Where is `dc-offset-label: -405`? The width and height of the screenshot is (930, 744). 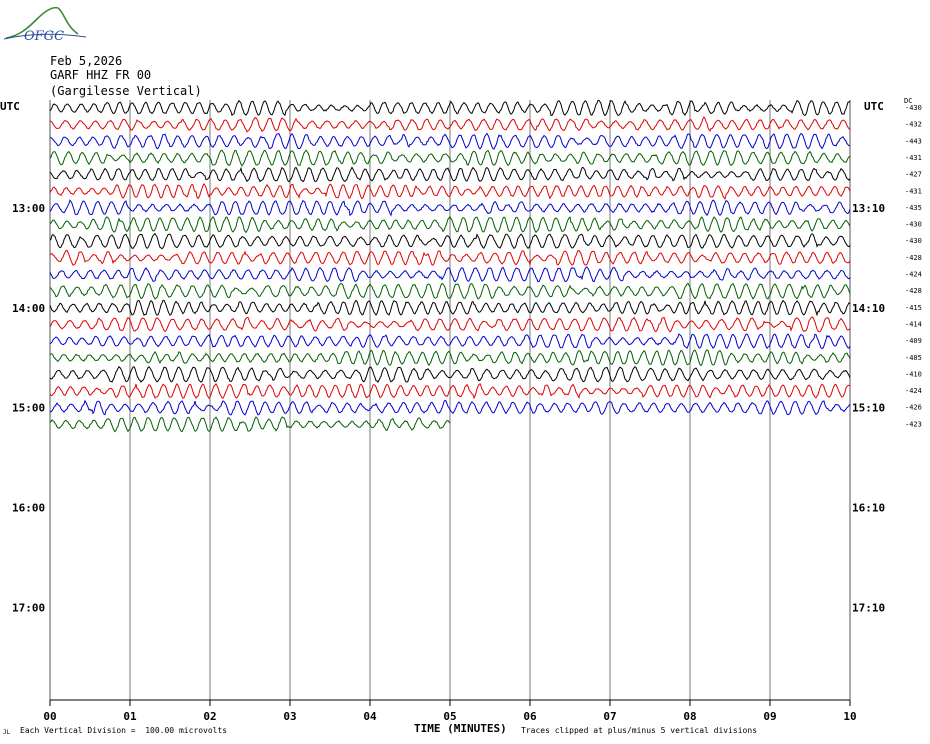 dc-offset-label: -405 is located at coordinates (913, 358).